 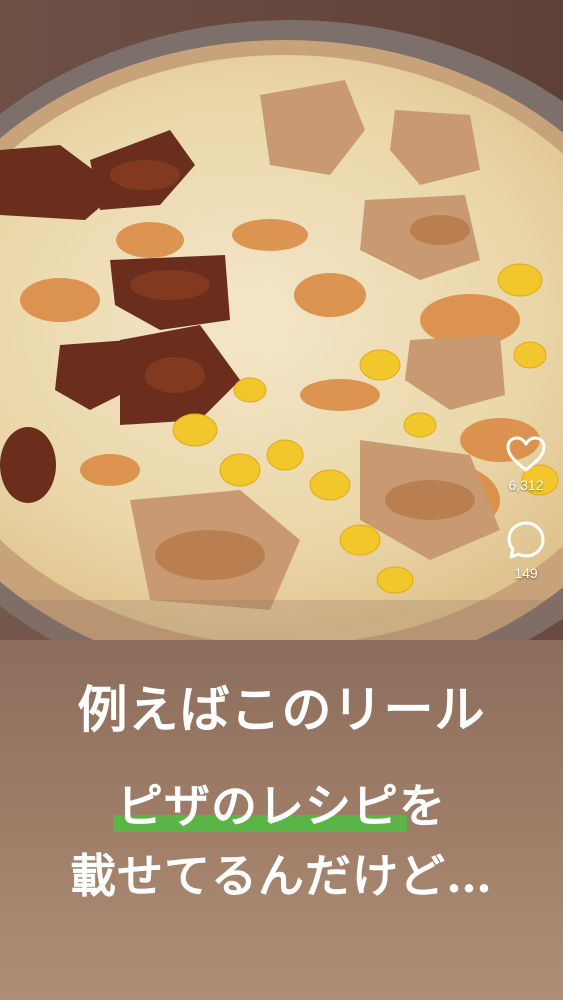 What do you see at coordinates (526, 454) in the screenshot?
I see `heart-icon` at bounding box center [526, 454].